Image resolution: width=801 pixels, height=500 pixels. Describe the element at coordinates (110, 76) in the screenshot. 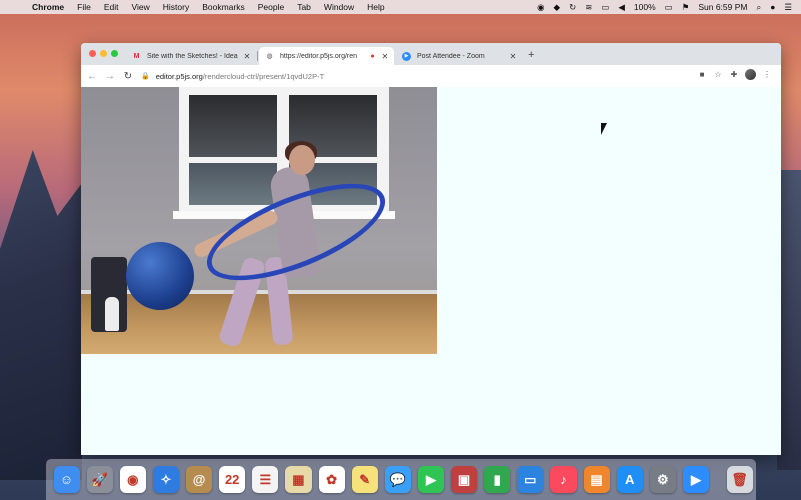

I see `forward-icon: →` at that location.